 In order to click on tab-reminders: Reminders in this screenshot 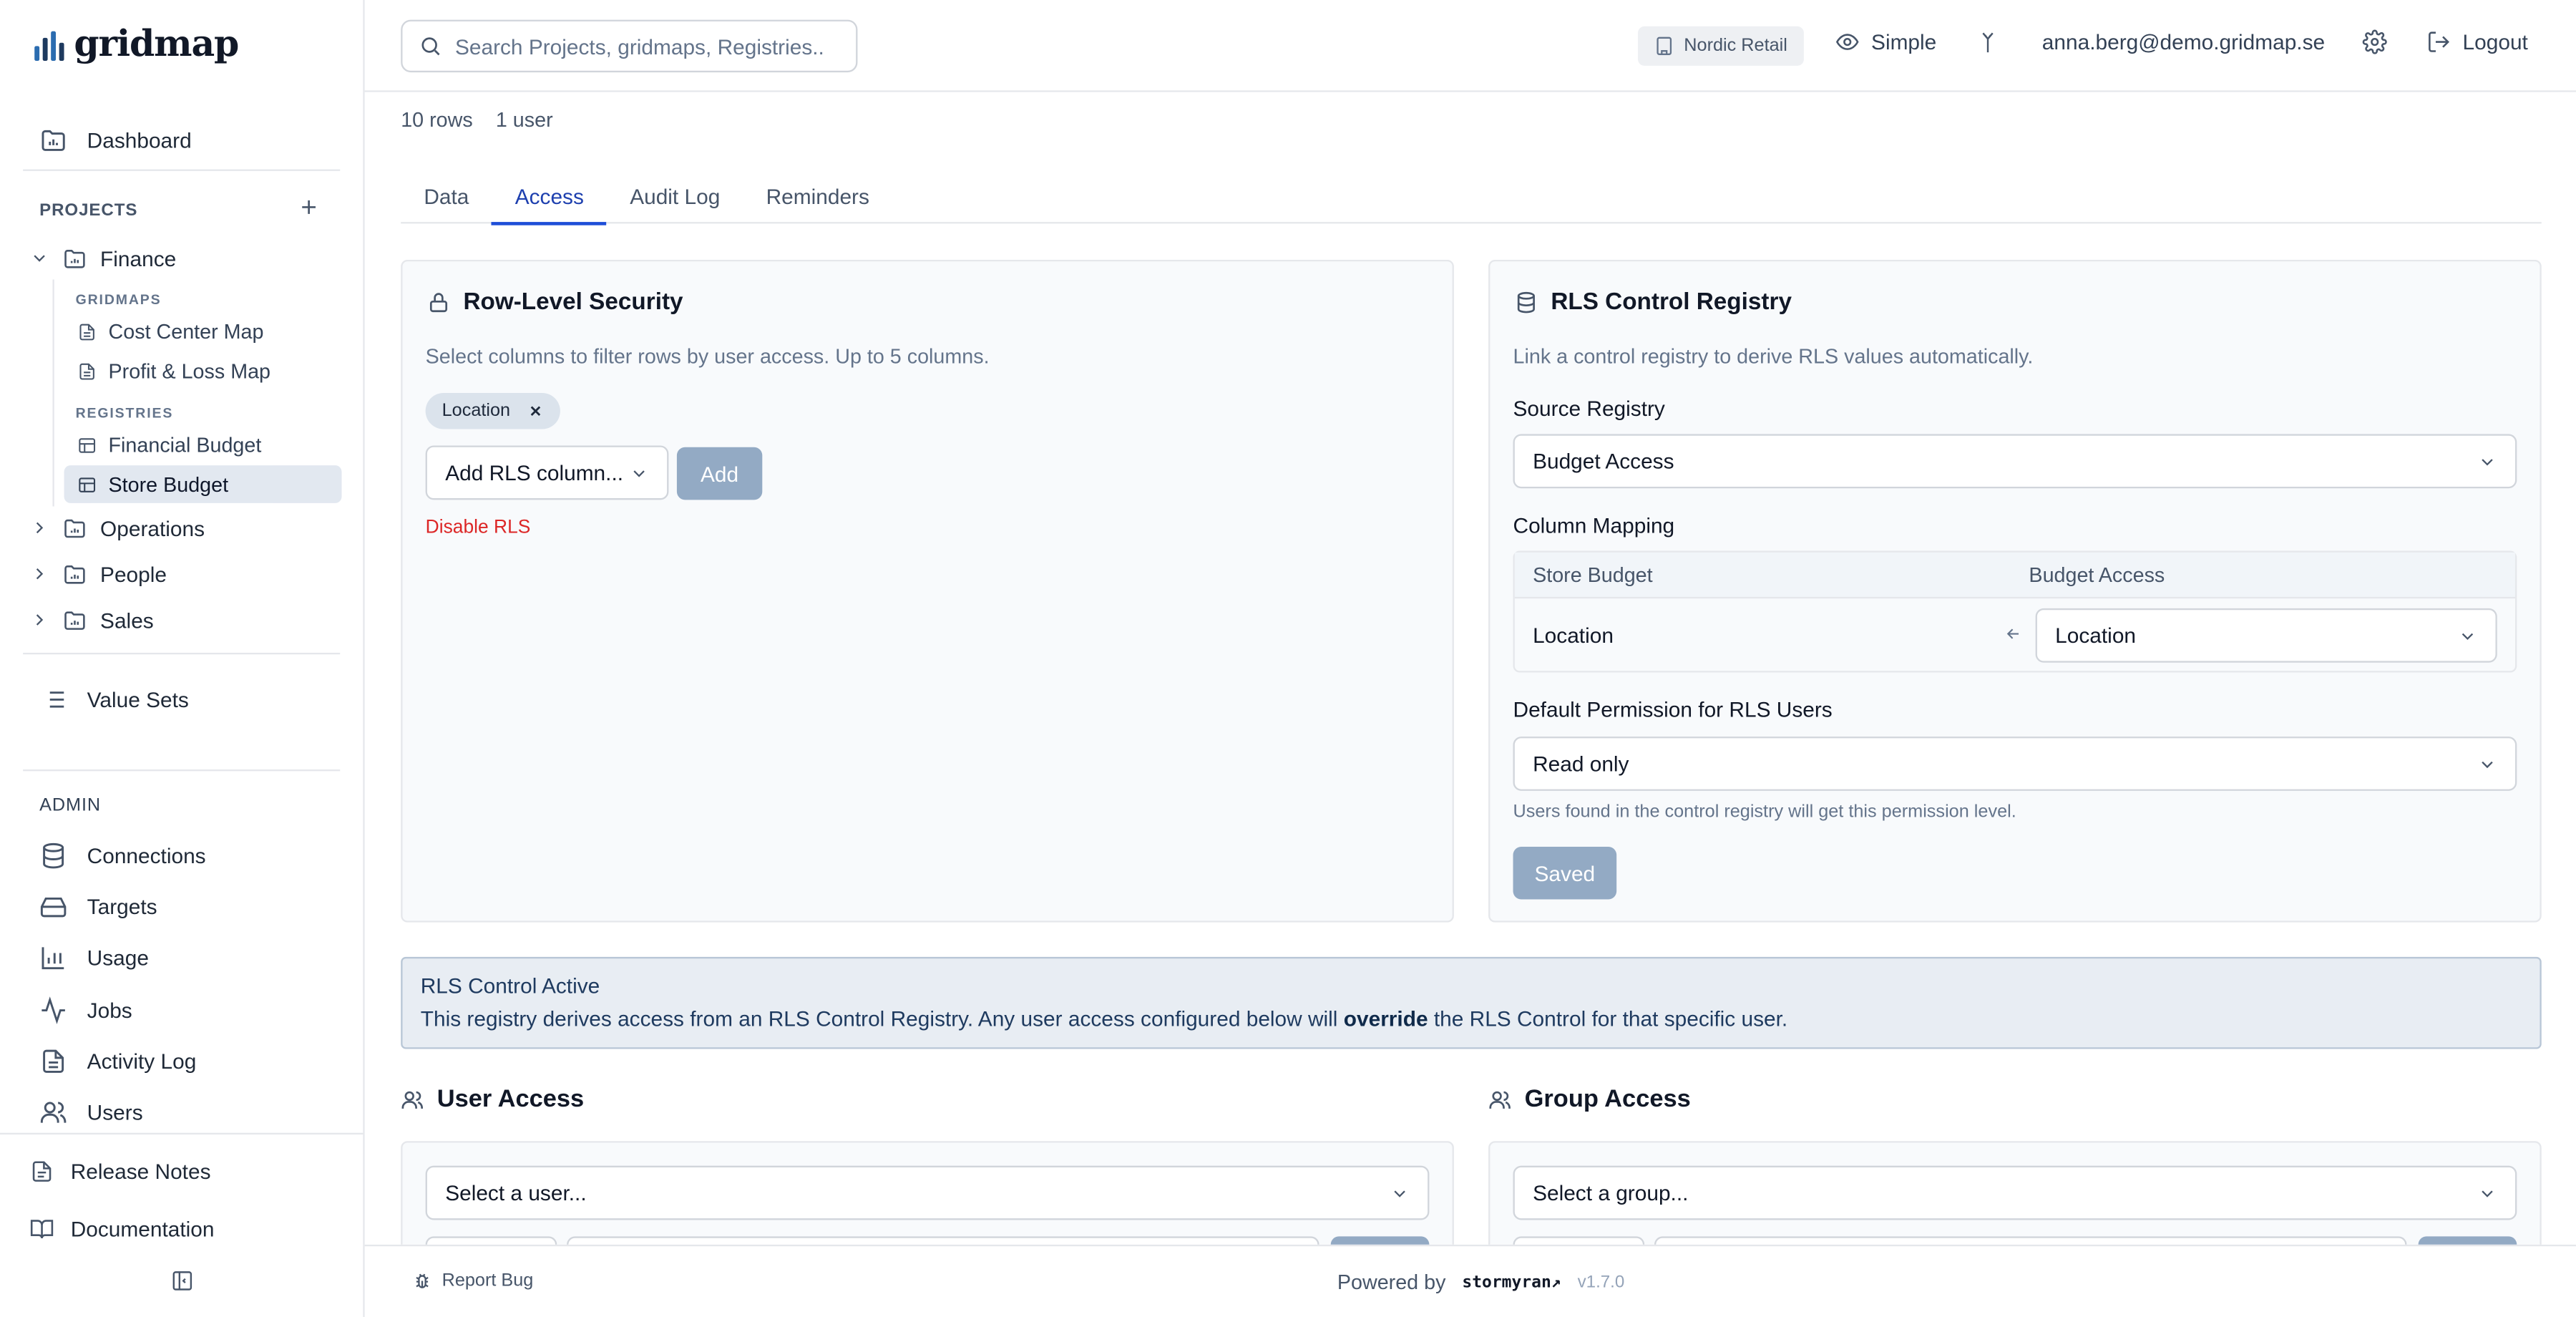, I will do `click(817, 195)`.